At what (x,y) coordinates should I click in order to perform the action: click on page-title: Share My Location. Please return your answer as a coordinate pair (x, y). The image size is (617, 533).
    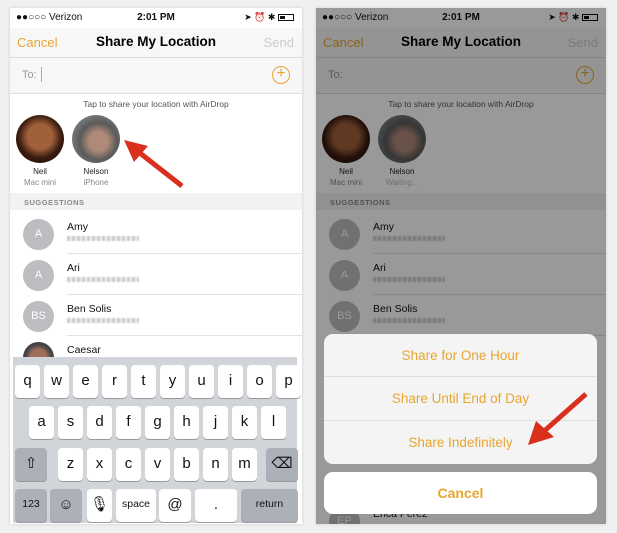
    Looking at the image, I should click on (156, 41).